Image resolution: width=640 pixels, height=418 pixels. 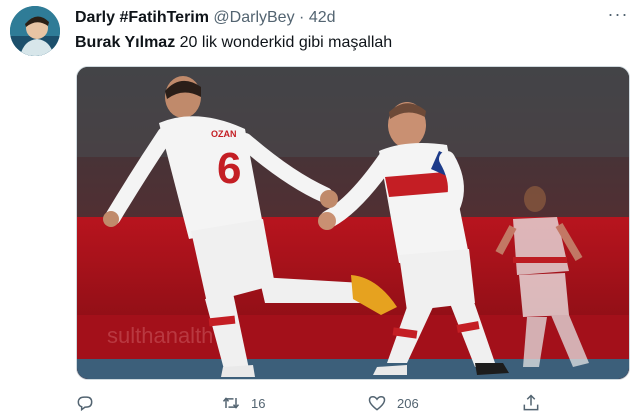 I want to click on share-button, so click(x=531, y=403).